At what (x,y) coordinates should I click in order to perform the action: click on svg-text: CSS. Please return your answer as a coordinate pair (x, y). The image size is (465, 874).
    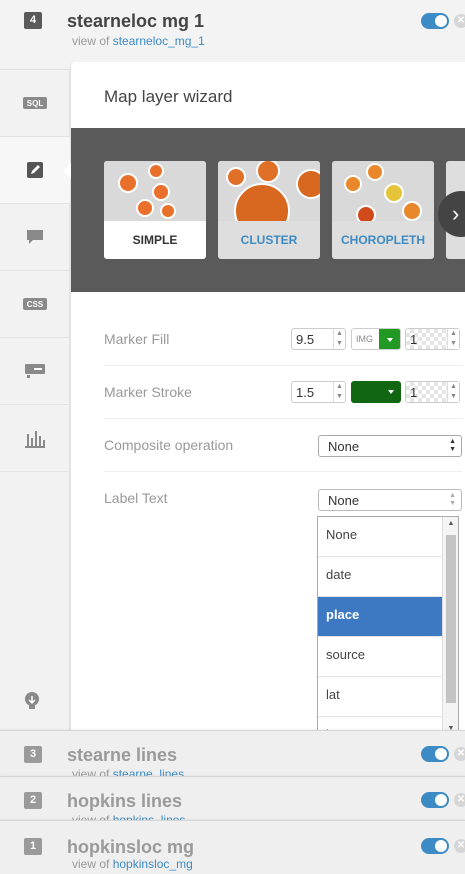
    Looking at the image, I should click on (35, 304).